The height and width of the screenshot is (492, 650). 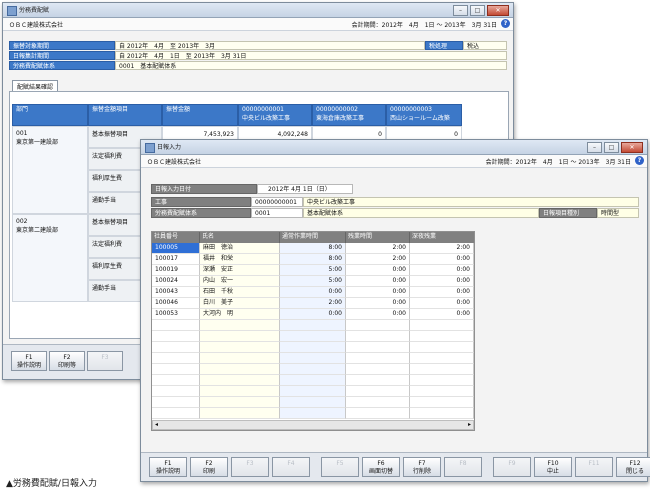 I want to click on grid-row: 100053 大河内 明 0:00 0:00 0:00, so click(x=313, y=314).